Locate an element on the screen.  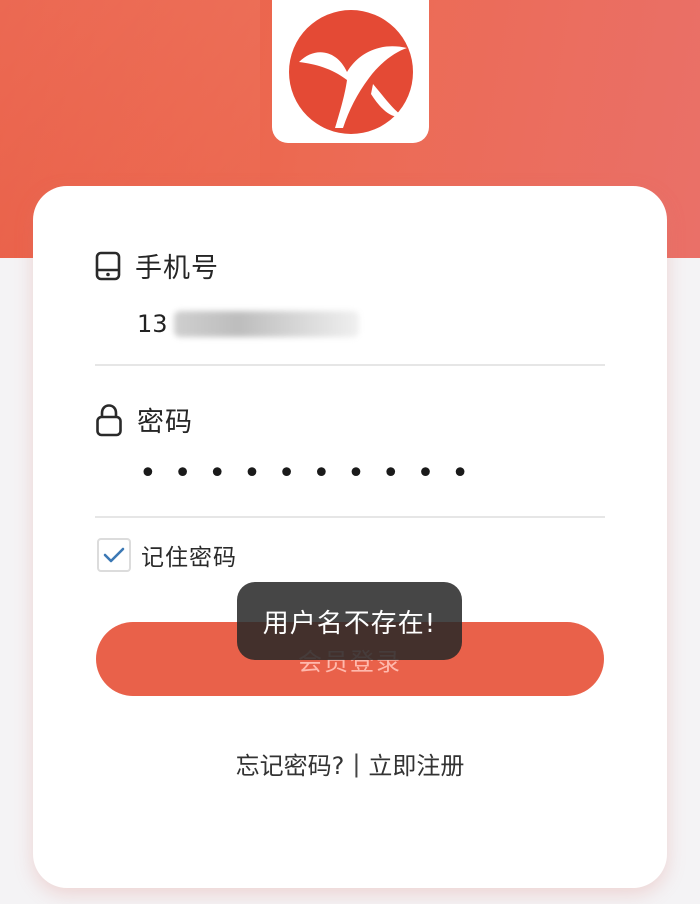
check-icon is located at coordinates (114, 555).